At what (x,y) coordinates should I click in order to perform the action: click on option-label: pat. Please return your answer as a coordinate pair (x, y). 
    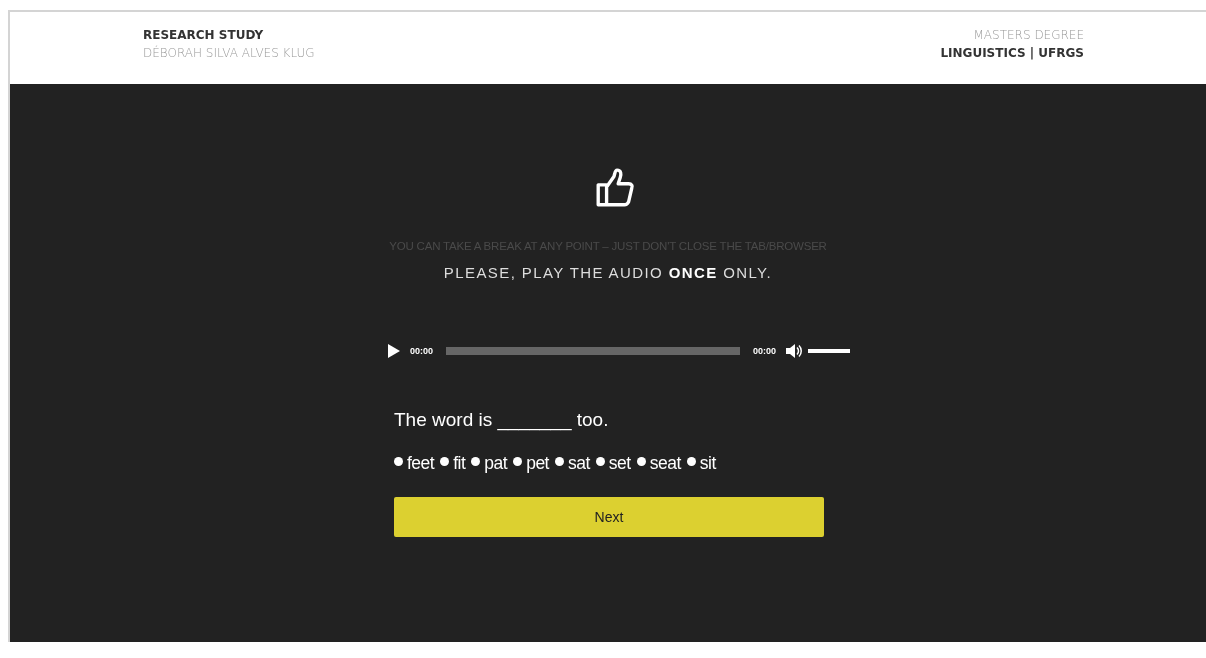
    Looking at the image, I should click on (496, 463).